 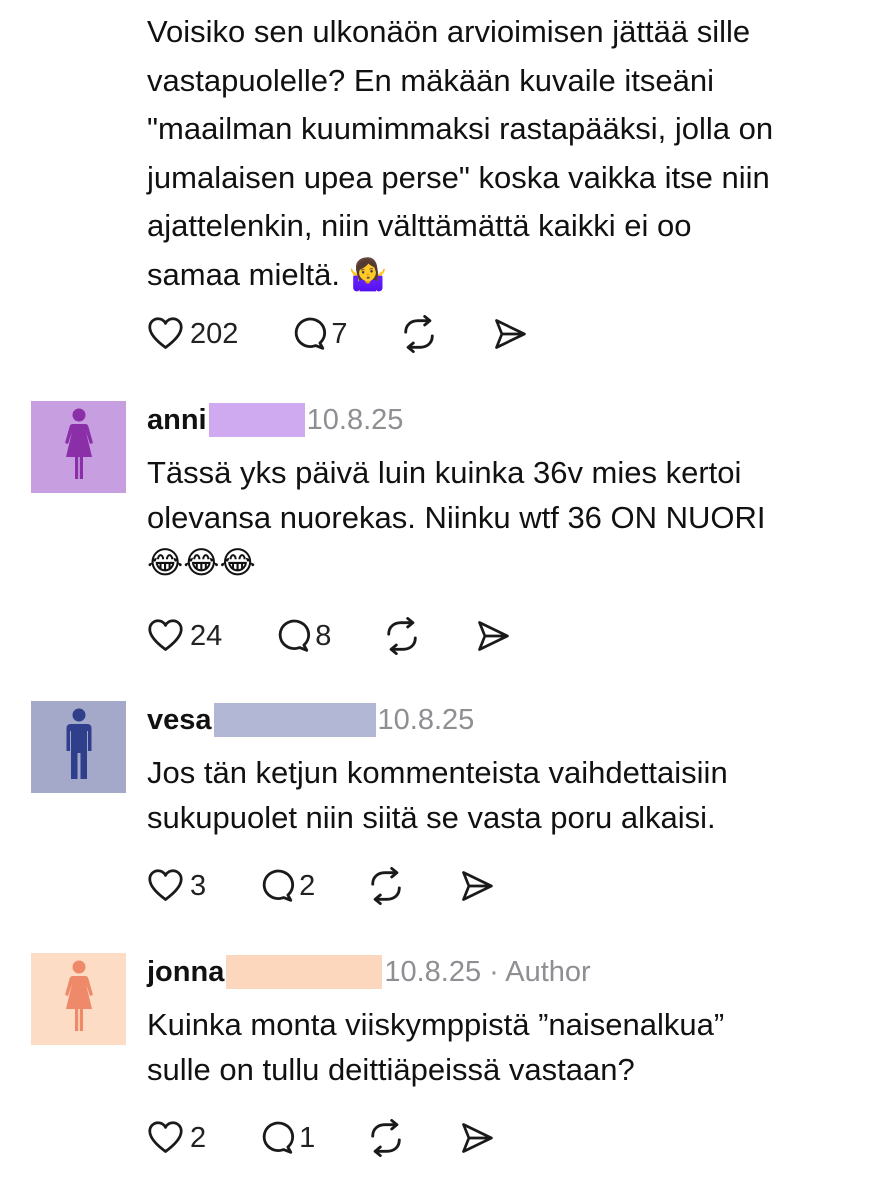 What do you see at coordinates (214, 333) in the screenshot?
I see `like-count: 202` at bounding box center [214, 333].